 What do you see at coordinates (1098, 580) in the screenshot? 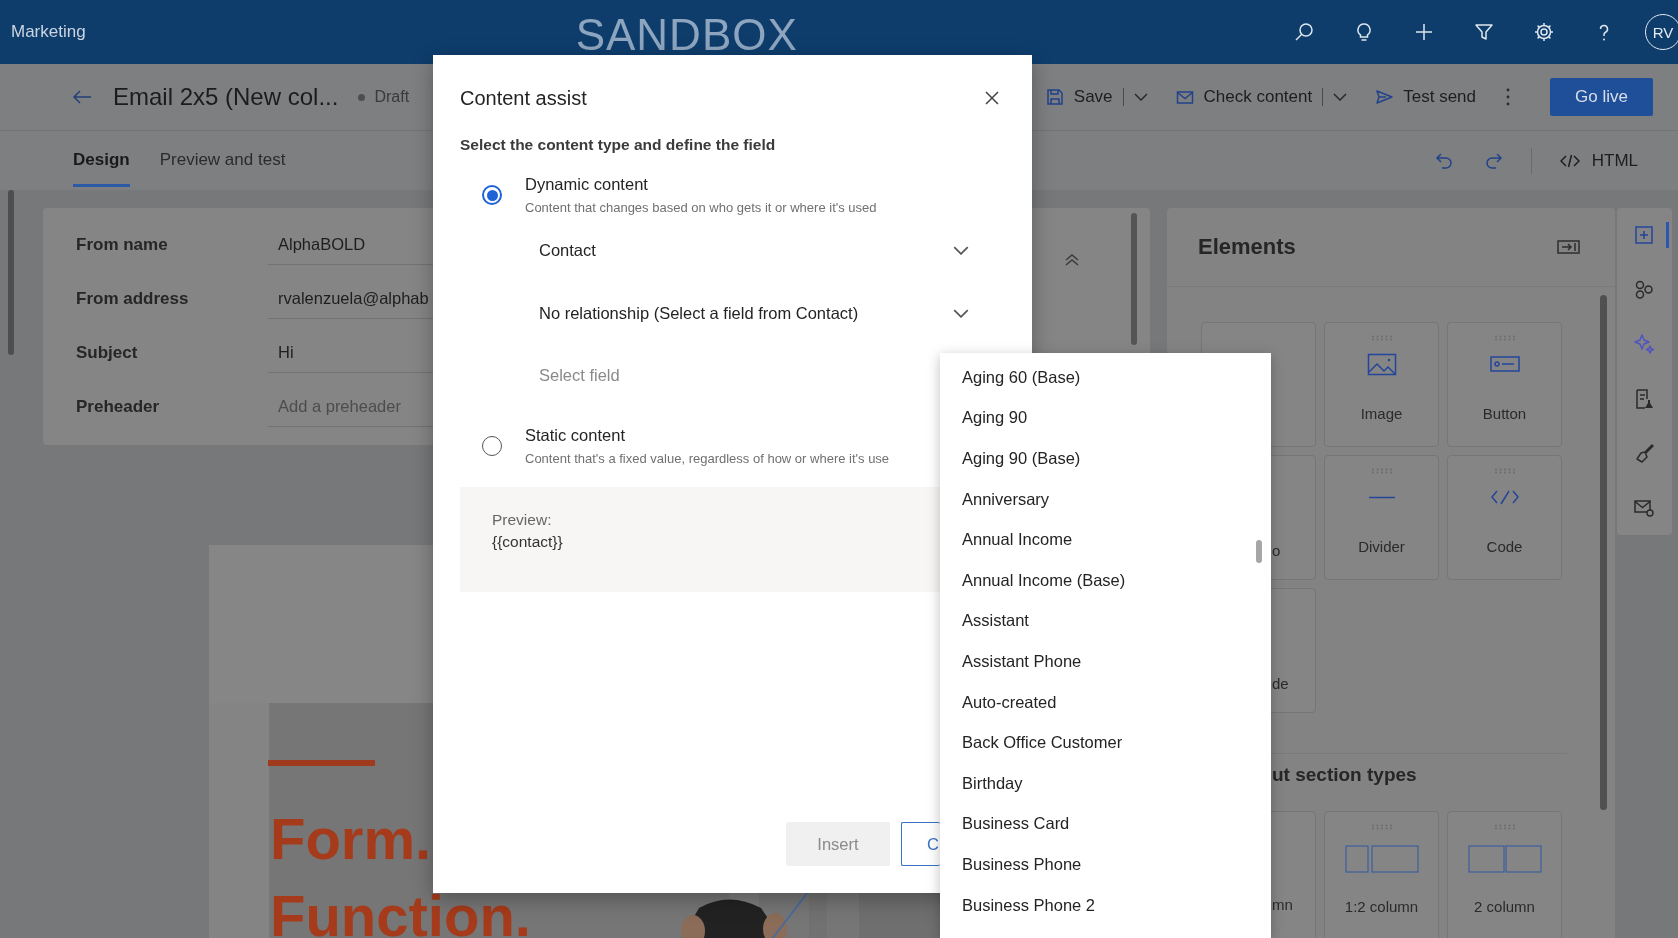
I see `list-option: Annual Income (Base)` at bounding box center [1098, 580].